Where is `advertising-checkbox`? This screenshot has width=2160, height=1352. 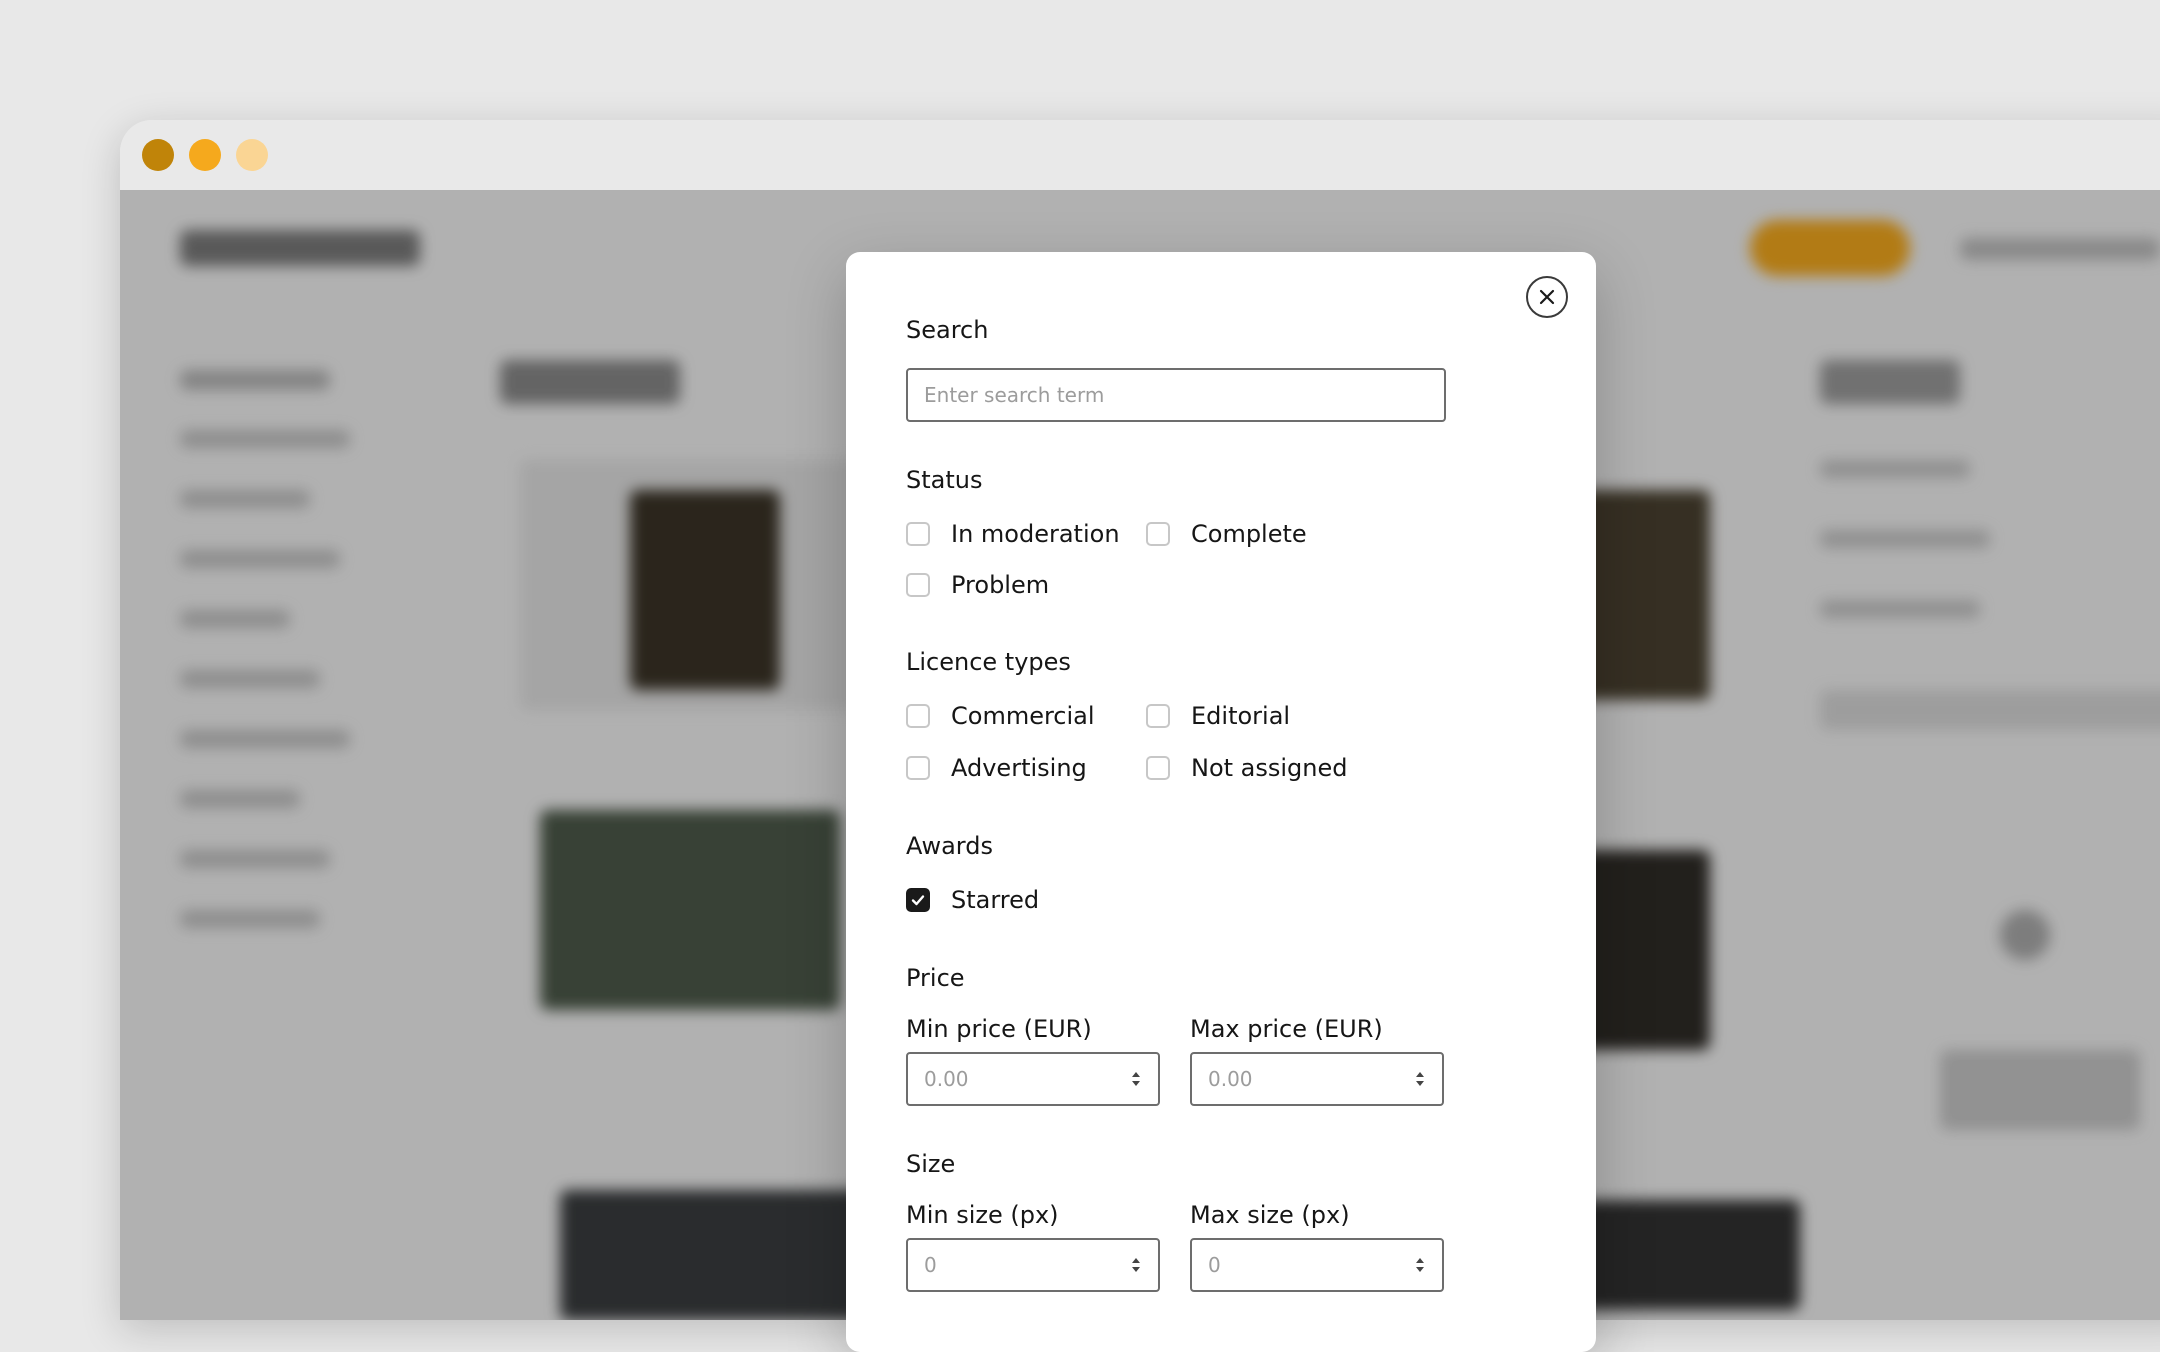 advertising-checkbox is located at coordinates (918, 768).